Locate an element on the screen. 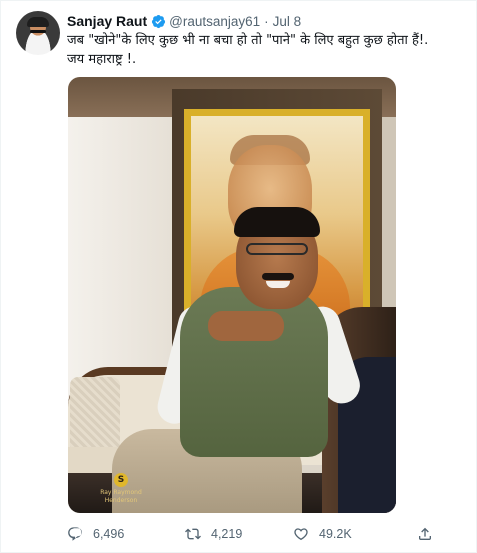 Image resolution: width=477 pixels, height=553 pixels. man-smile is located at coordinates (278, 284).